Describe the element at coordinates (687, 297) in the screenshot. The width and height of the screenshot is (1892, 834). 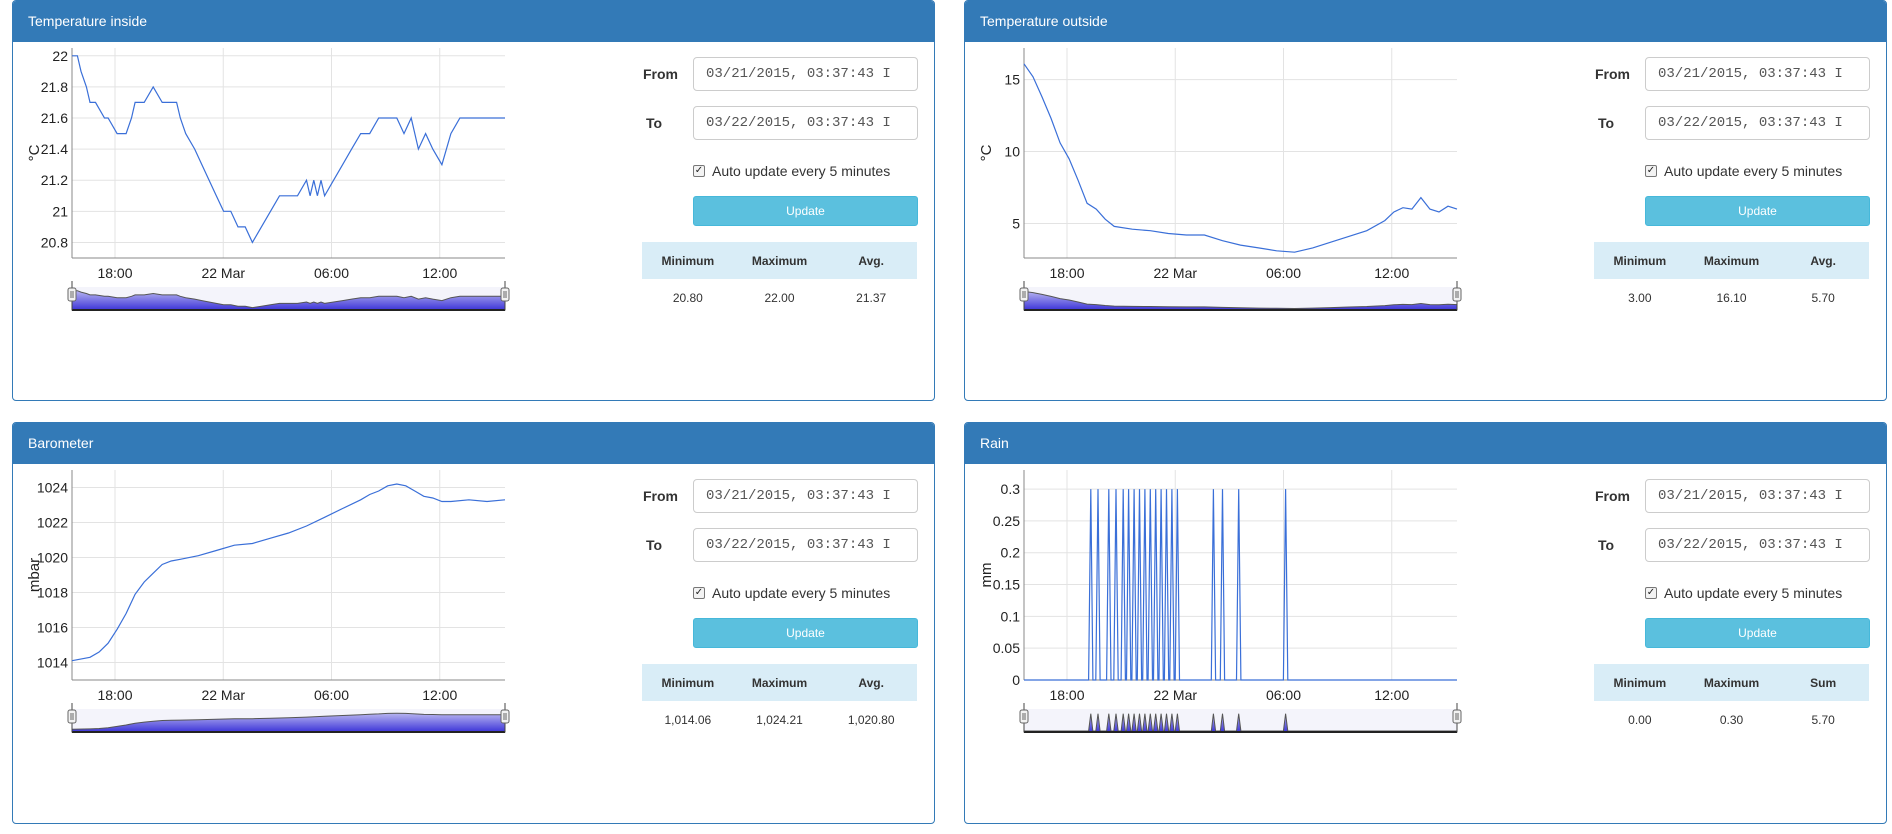
I see `stats-value-min: 20.80` at that location.